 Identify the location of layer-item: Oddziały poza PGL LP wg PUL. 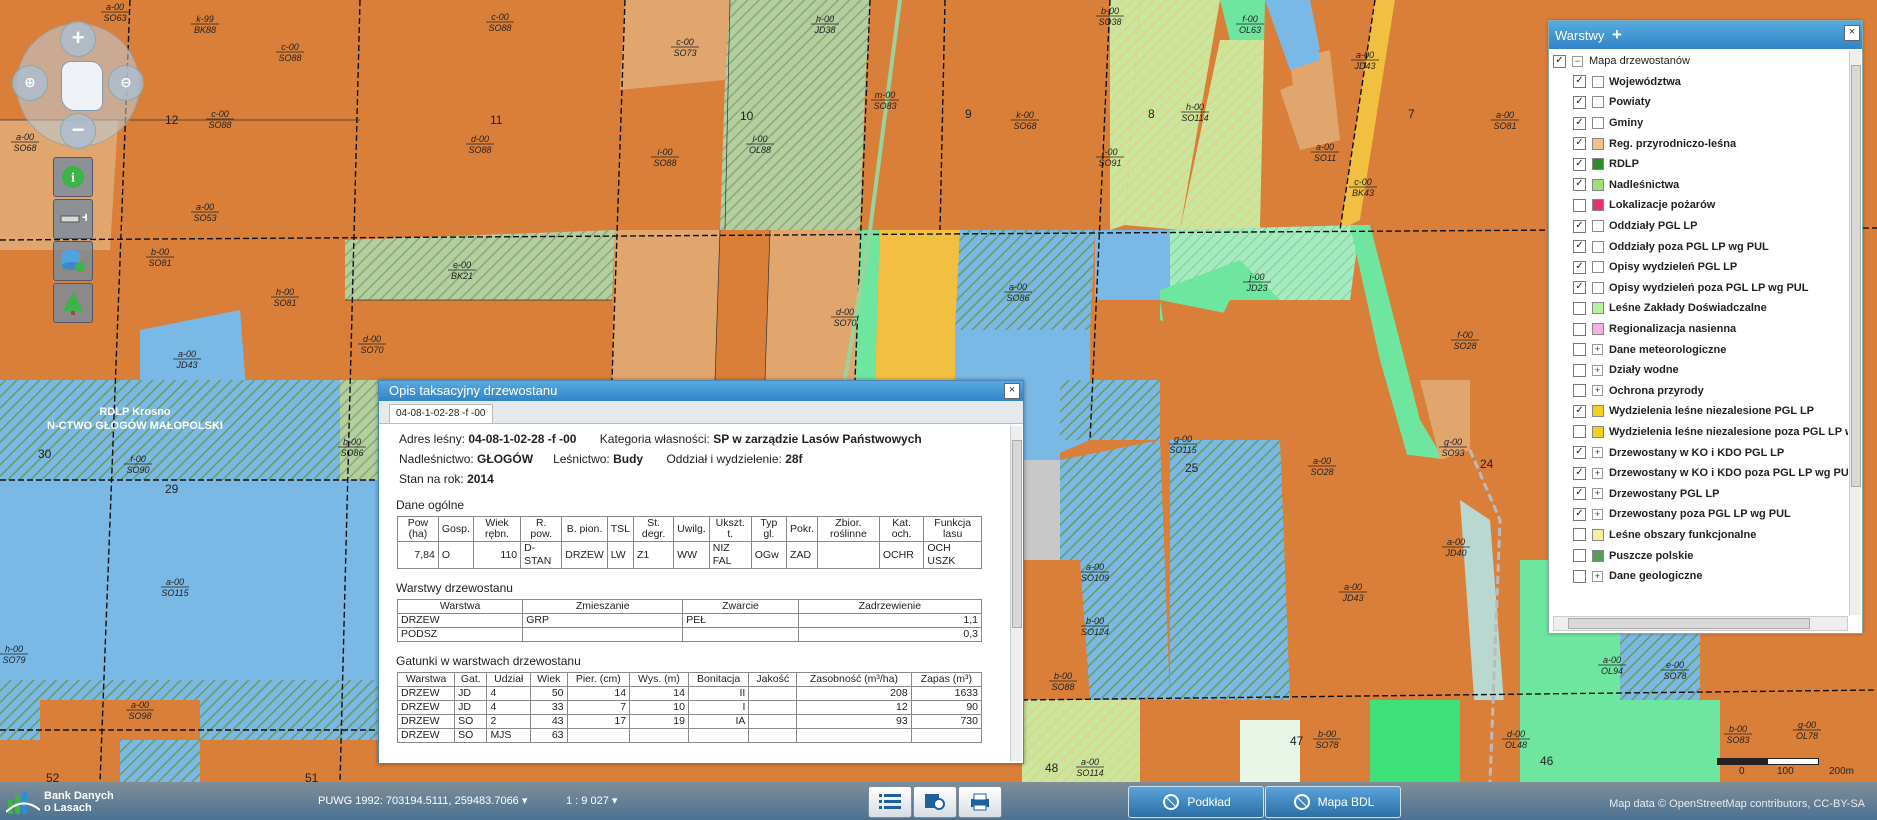
(1700, 246).